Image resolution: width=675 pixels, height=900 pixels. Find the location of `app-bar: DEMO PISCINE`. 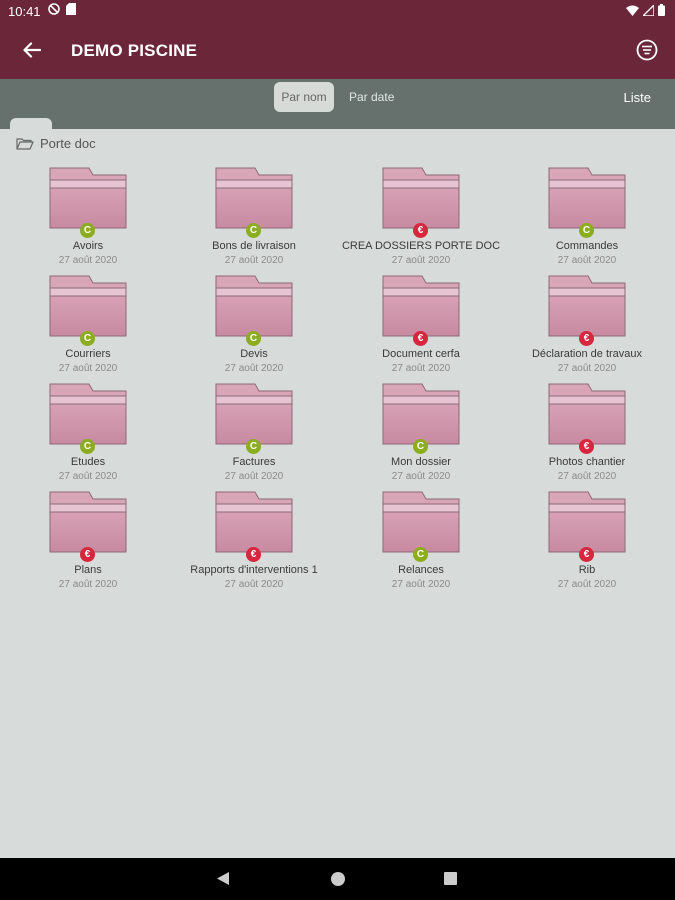

app-bar: DEMO PISCINE is located at coordinates (337, 50).